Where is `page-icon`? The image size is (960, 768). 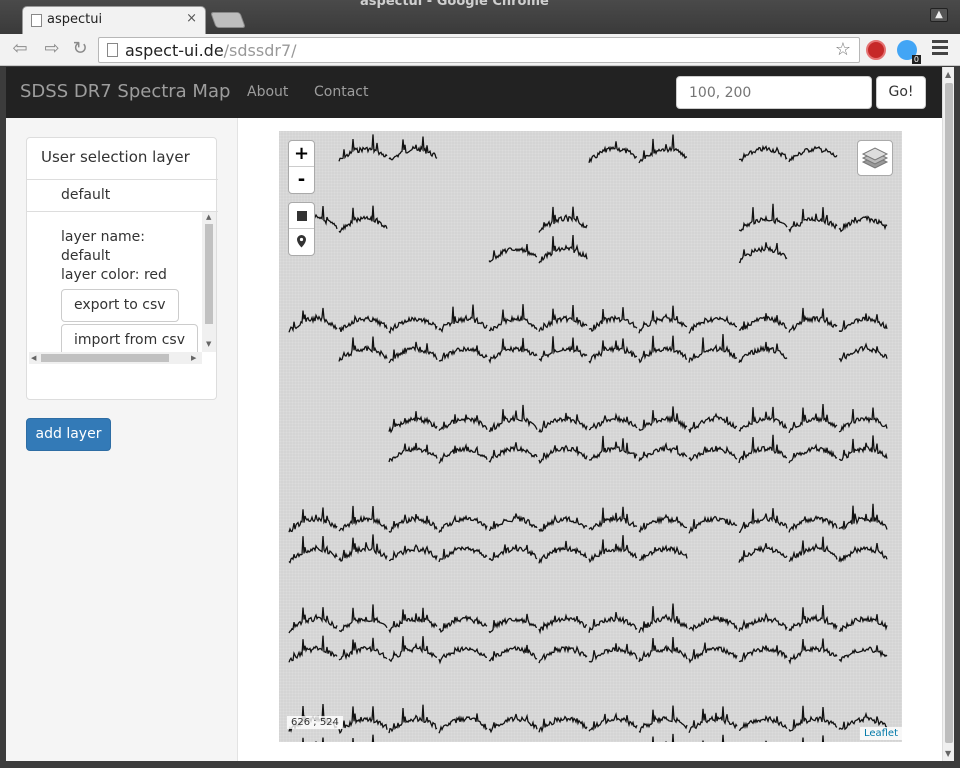
page-icon is located at coordinates (112, 50).